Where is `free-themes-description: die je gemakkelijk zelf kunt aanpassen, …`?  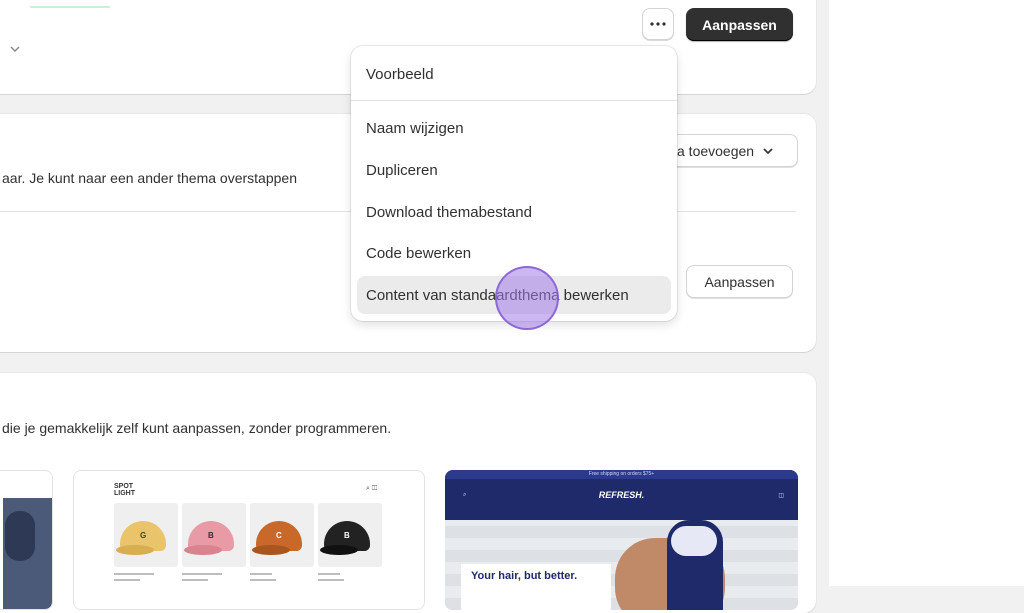 free-themes-description: die je gemakkelijk zelf kunt aanpassen, … is located at coordinates (197, 428).